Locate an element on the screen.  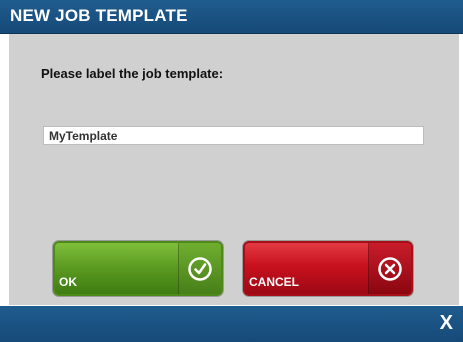
ok-button-label: OK is located at coordinates (68, 282).